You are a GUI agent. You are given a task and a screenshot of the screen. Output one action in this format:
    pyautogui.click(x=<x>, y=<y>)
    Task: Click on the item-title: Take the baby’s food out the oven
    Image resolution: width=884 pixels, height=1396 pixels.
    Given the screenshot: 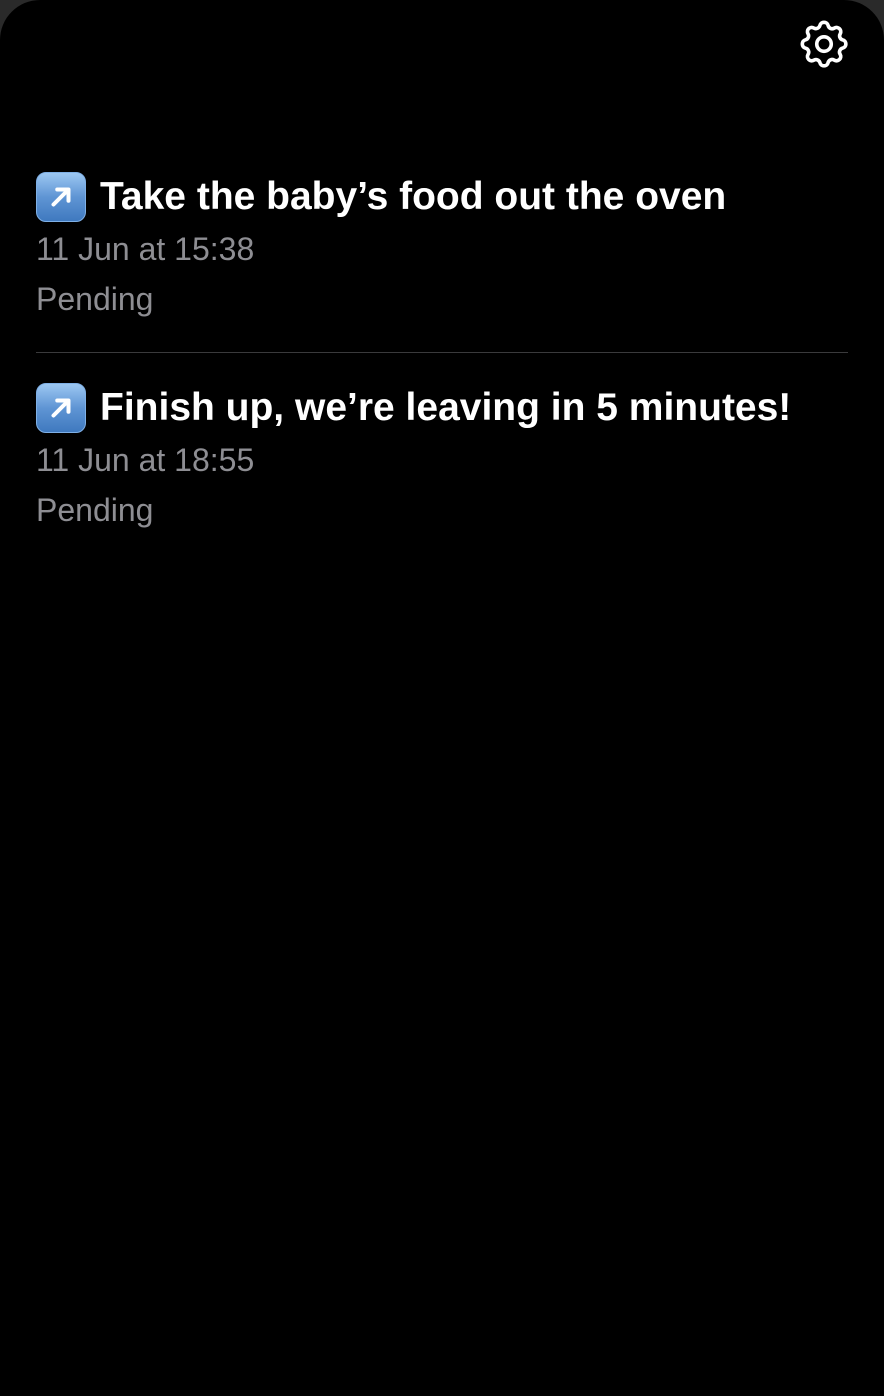 What is the action you would take?
    pyautogui.click(x=413, y=196)
    